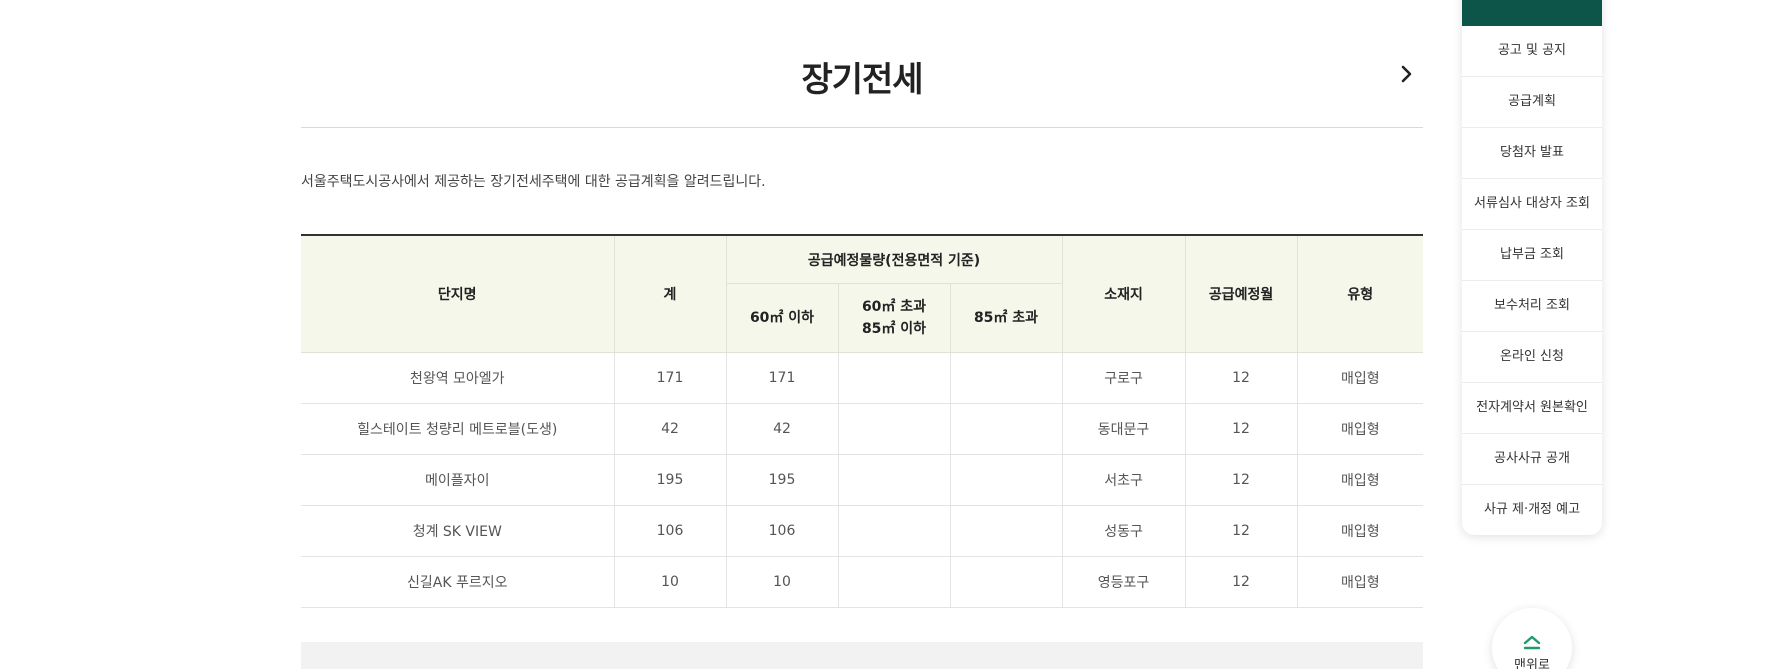 This screenshot has height=669, width=1789. Describe the element at coordinates (1532, 13) in the screenshot. I see `quick-menu-header` at that location.